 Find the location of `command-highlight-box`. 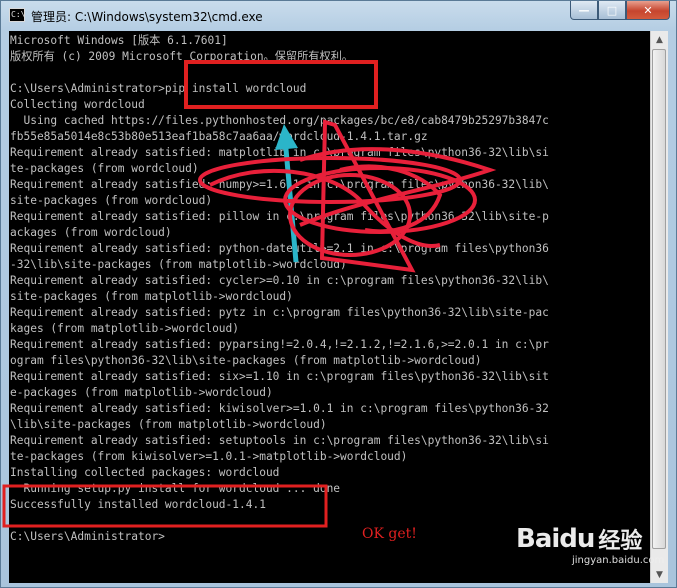

command-highlight-box is located at coordinates (281, 84).